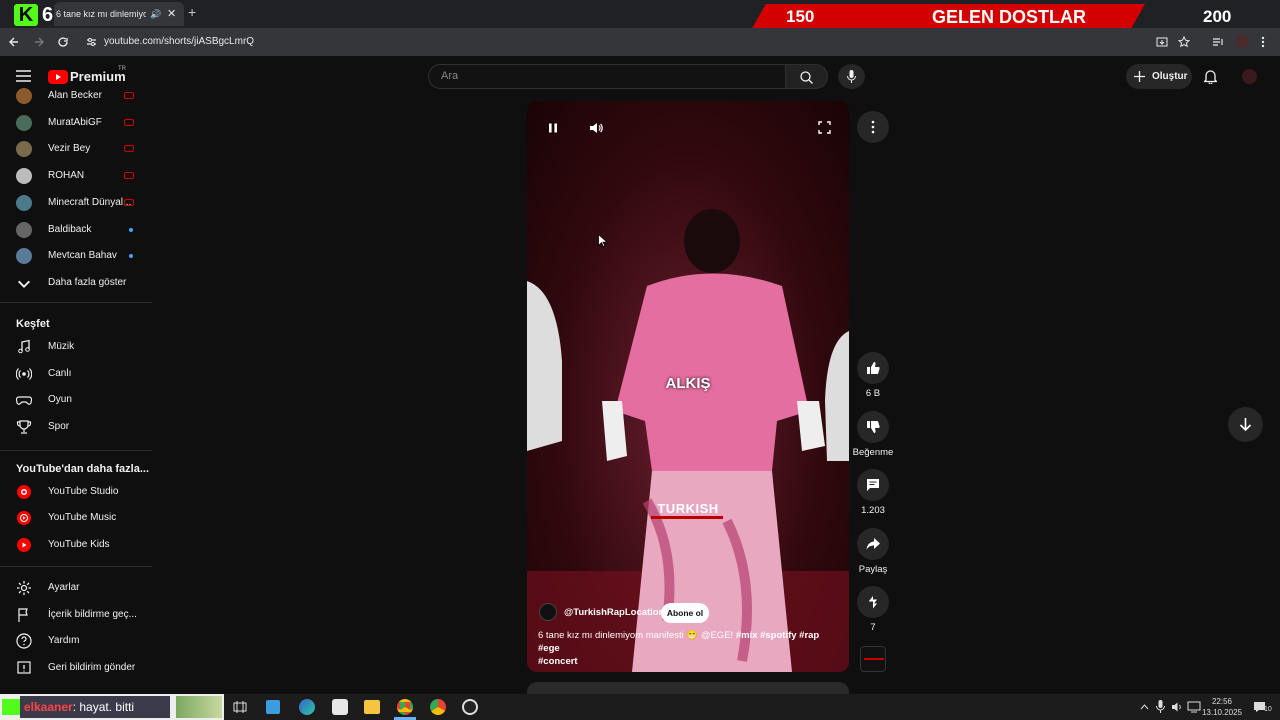  I want to click on store-icon, so click(273, 707).